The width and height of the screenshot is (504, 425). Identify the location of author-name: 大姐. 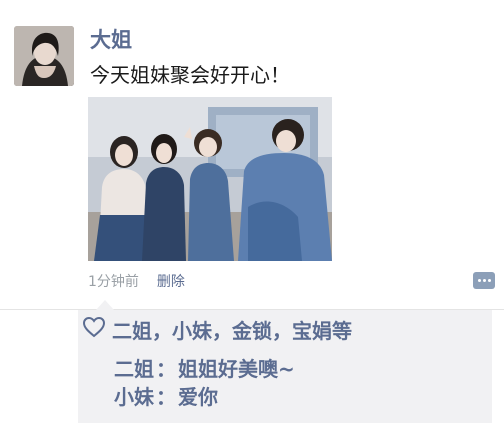
(111, 40).